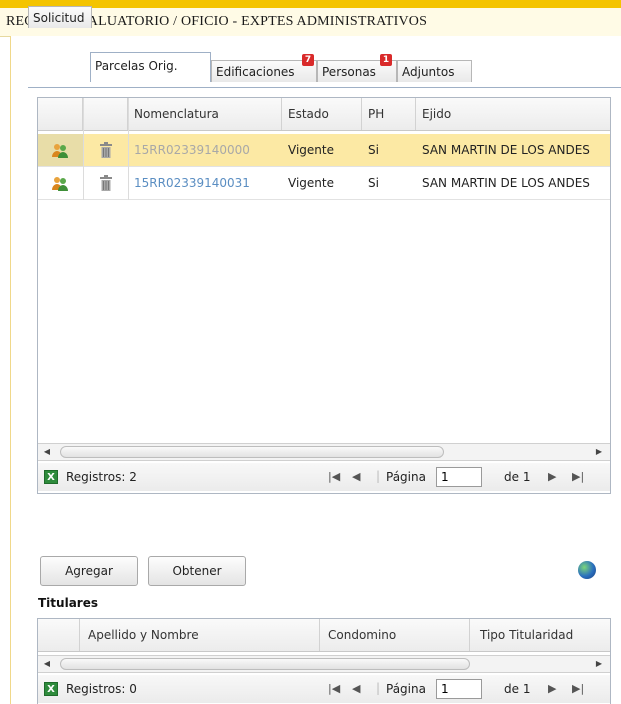 The height and width of the screenshot is (704, 621). I want to click on nomenclatura-link: 15RR02339140000, so click(205, 150).